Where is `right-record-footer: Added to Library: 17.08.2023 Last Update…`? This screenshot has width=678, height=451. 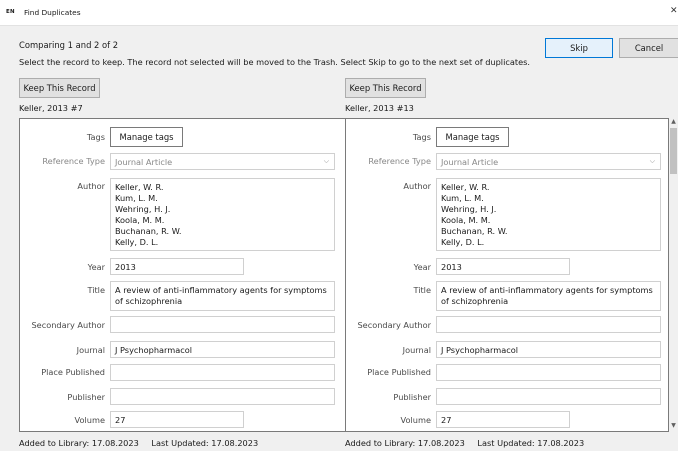 right-record-footer: Added to Library: 17.08.2023 Last Update… is located at coordinates (464, 443).